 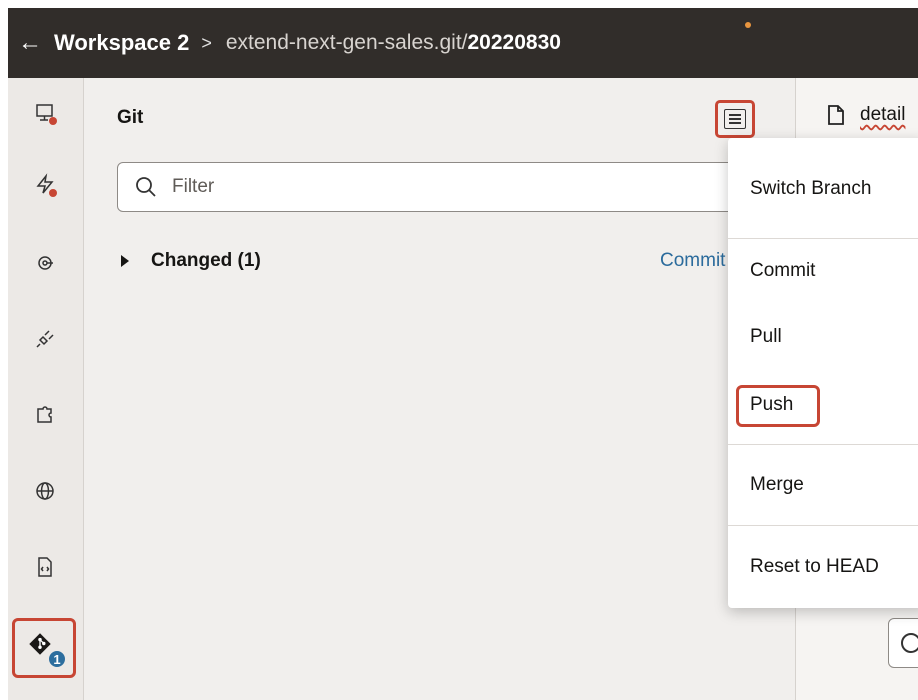 I want to click on activity-rail: 1, so click(x=46, y=389).